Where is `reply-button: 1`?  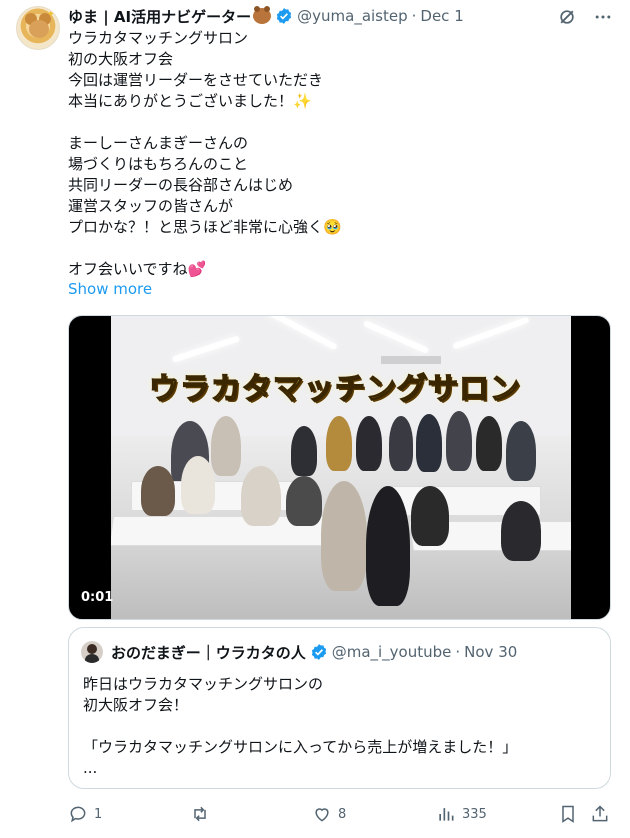
reply-button: 1 is located at coordinates (85, 814).